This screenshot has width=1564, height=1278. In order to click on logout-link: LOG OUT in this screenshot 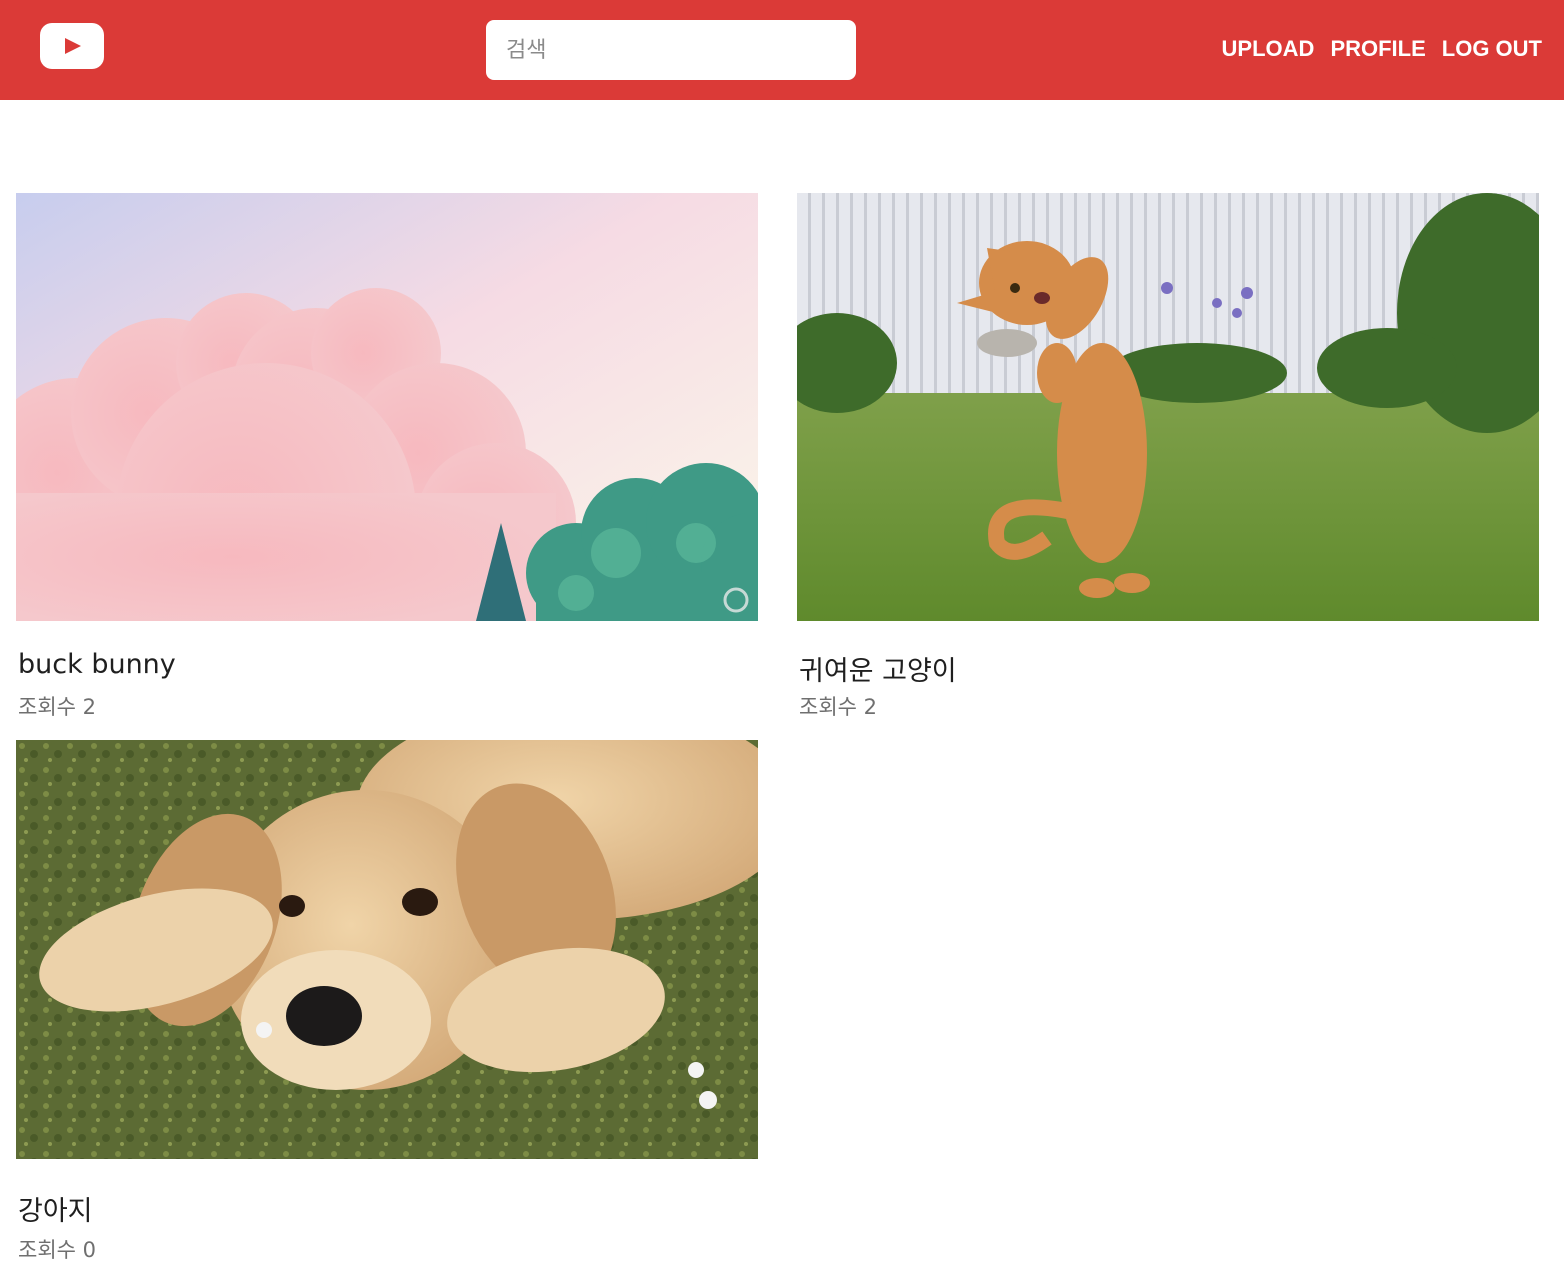, I will do `click(1492, 49)`.